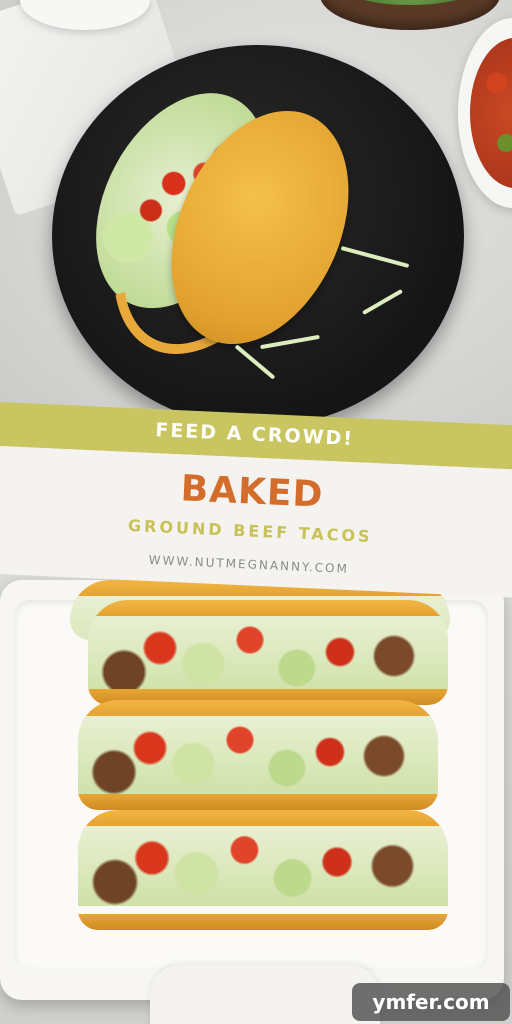  I want to click on watermark: ymfer.com, so click(431, 1002).